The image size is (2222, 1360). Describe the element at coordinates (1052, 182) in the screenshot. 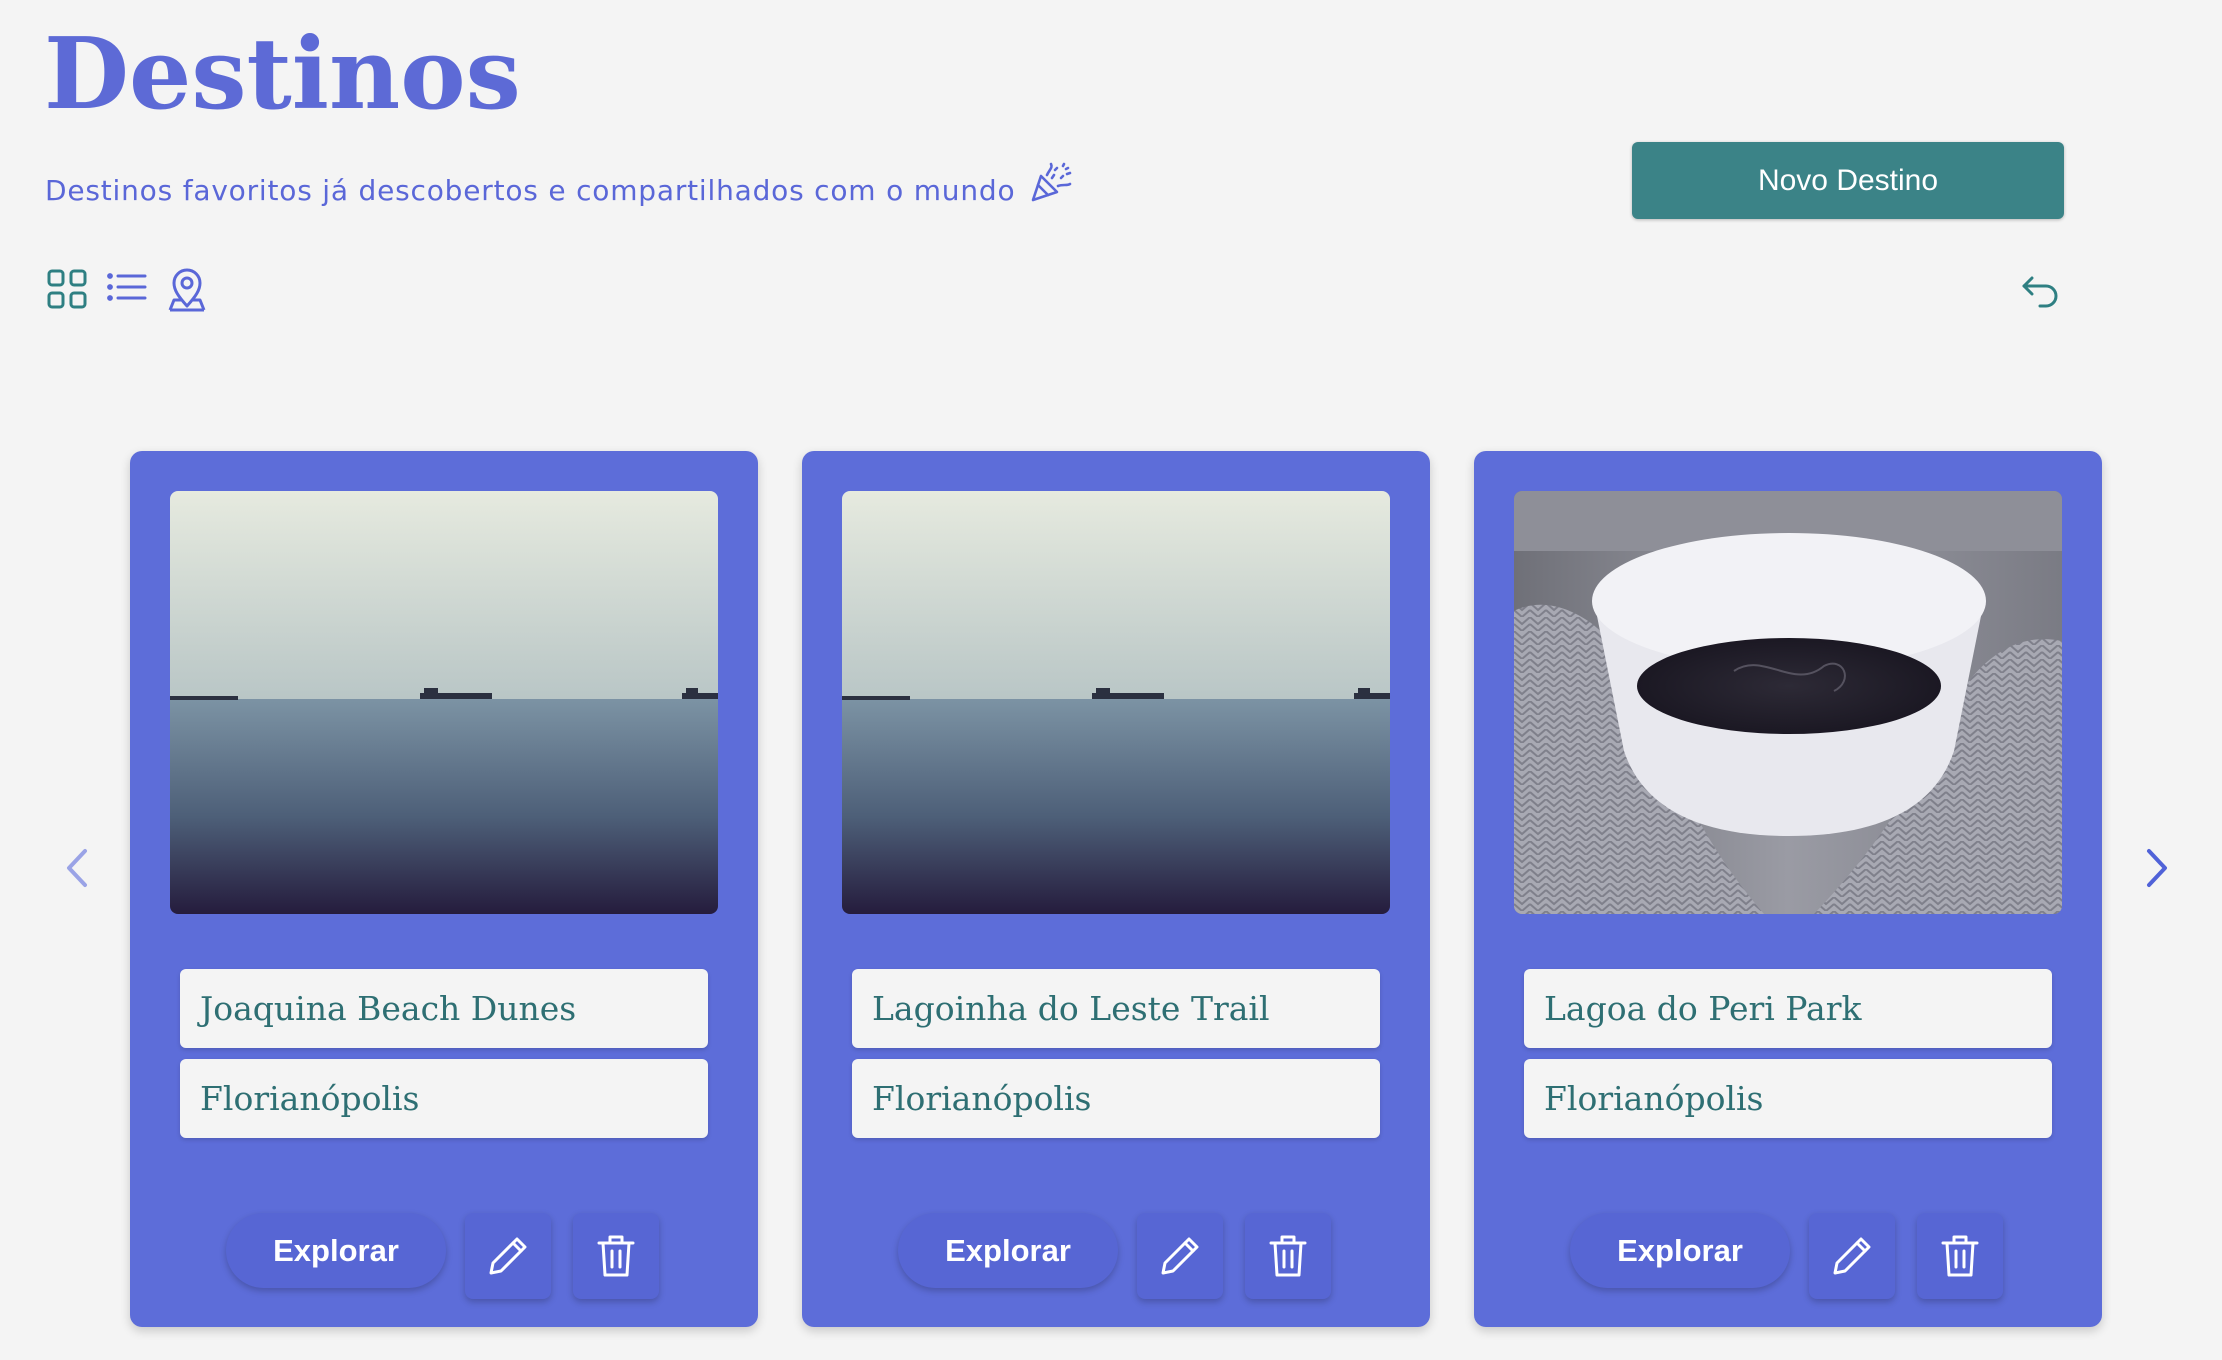

I see `party-popper-icon` at that location.